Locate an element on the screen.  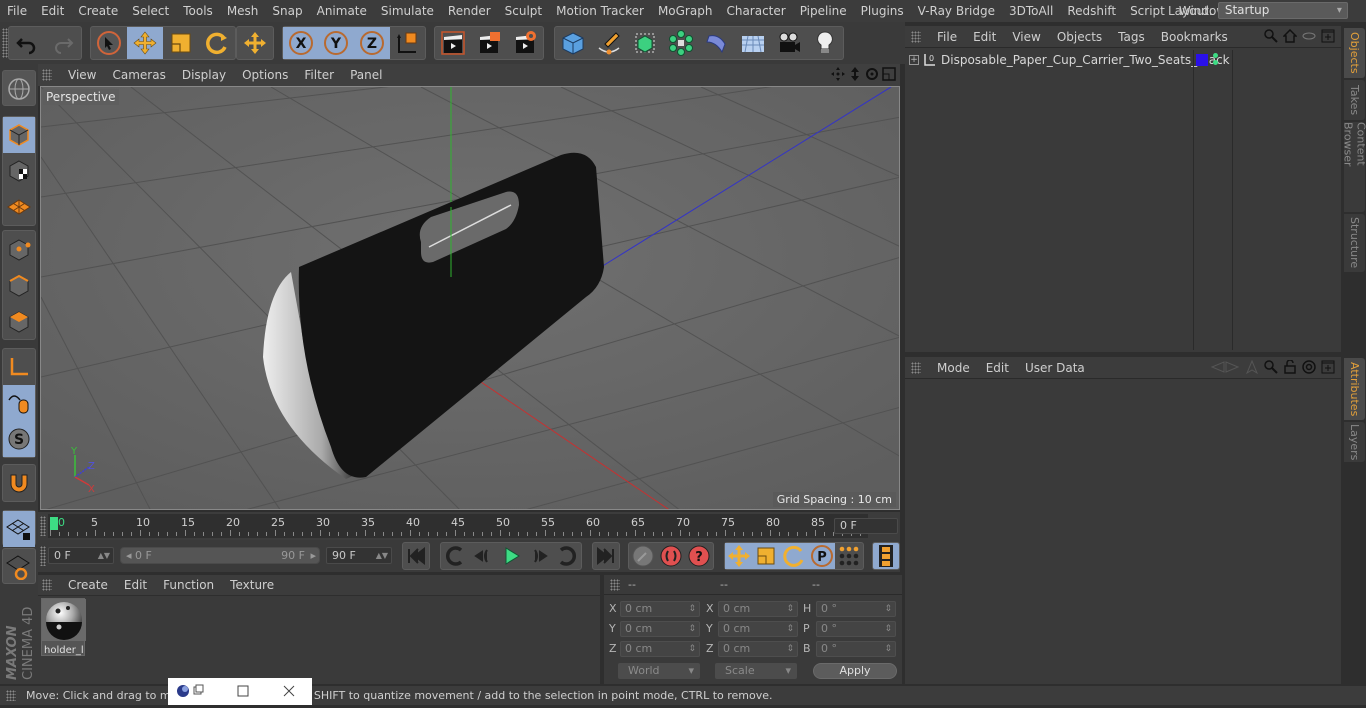
menu-simulate: Simulate is located at coordinates (407, 11).